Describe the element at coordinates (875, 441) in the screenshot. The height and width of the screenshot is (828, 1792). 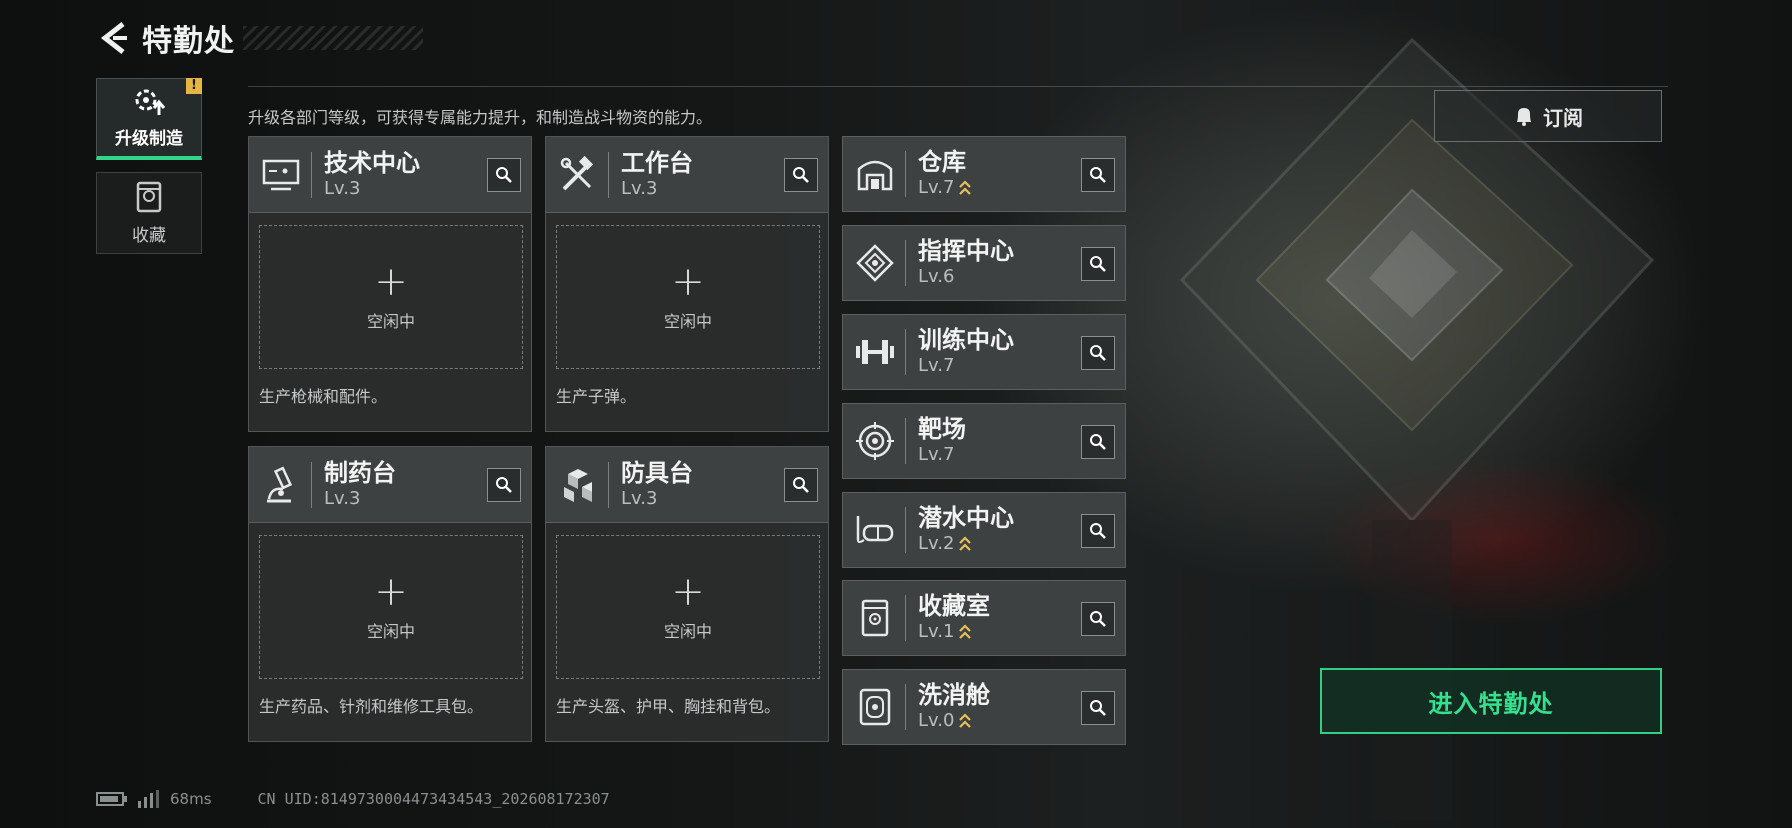
I see `target-icon` at that location.